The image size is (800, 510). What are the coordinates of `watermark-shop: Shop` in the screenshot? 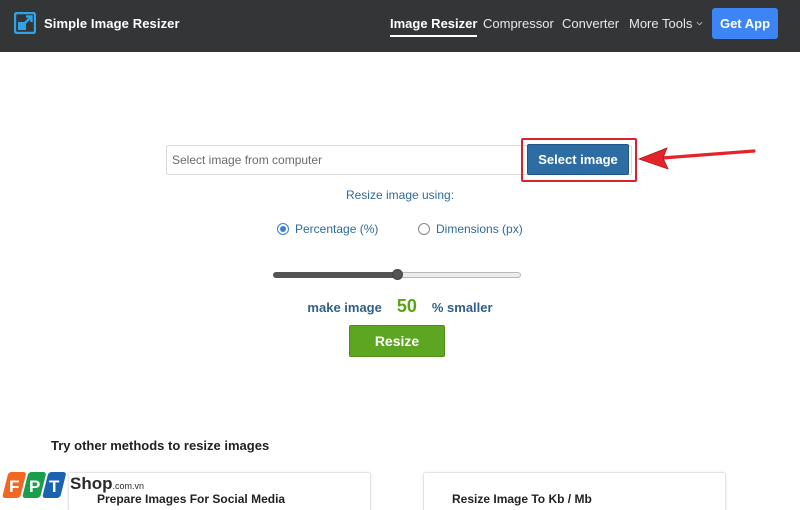 It's located at (91, 483).